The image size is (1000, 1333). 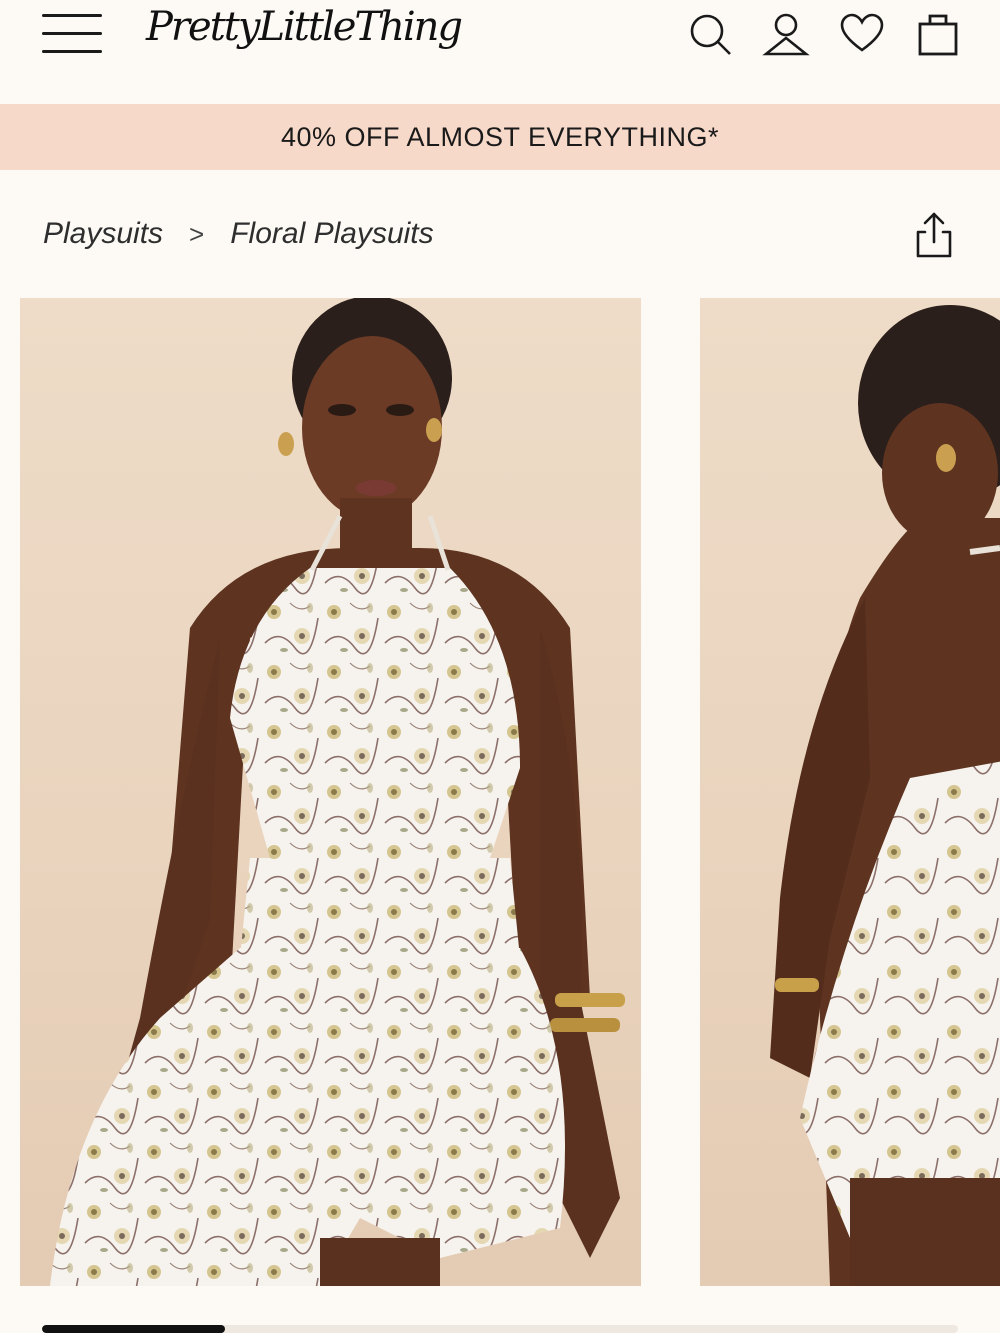 What do you see at coordinates (500, 52) in the screenshot?
I see `site-header: PrettyLittleThing` at bounding box center [500, 52].